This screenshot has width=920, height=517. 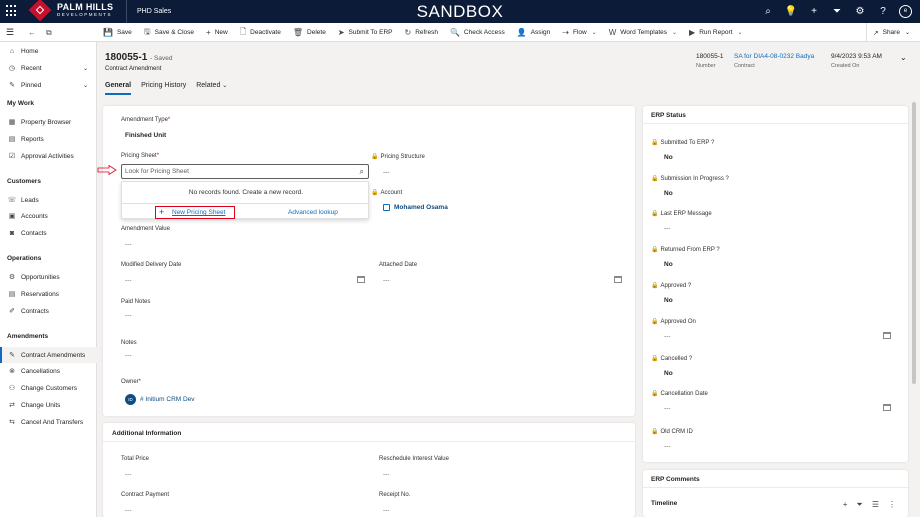 What do you see at coordinates (260, 32) in the screenshot?
I see `deactivate-button: 🗋 Deactivate` at bounding box center [260, 32].